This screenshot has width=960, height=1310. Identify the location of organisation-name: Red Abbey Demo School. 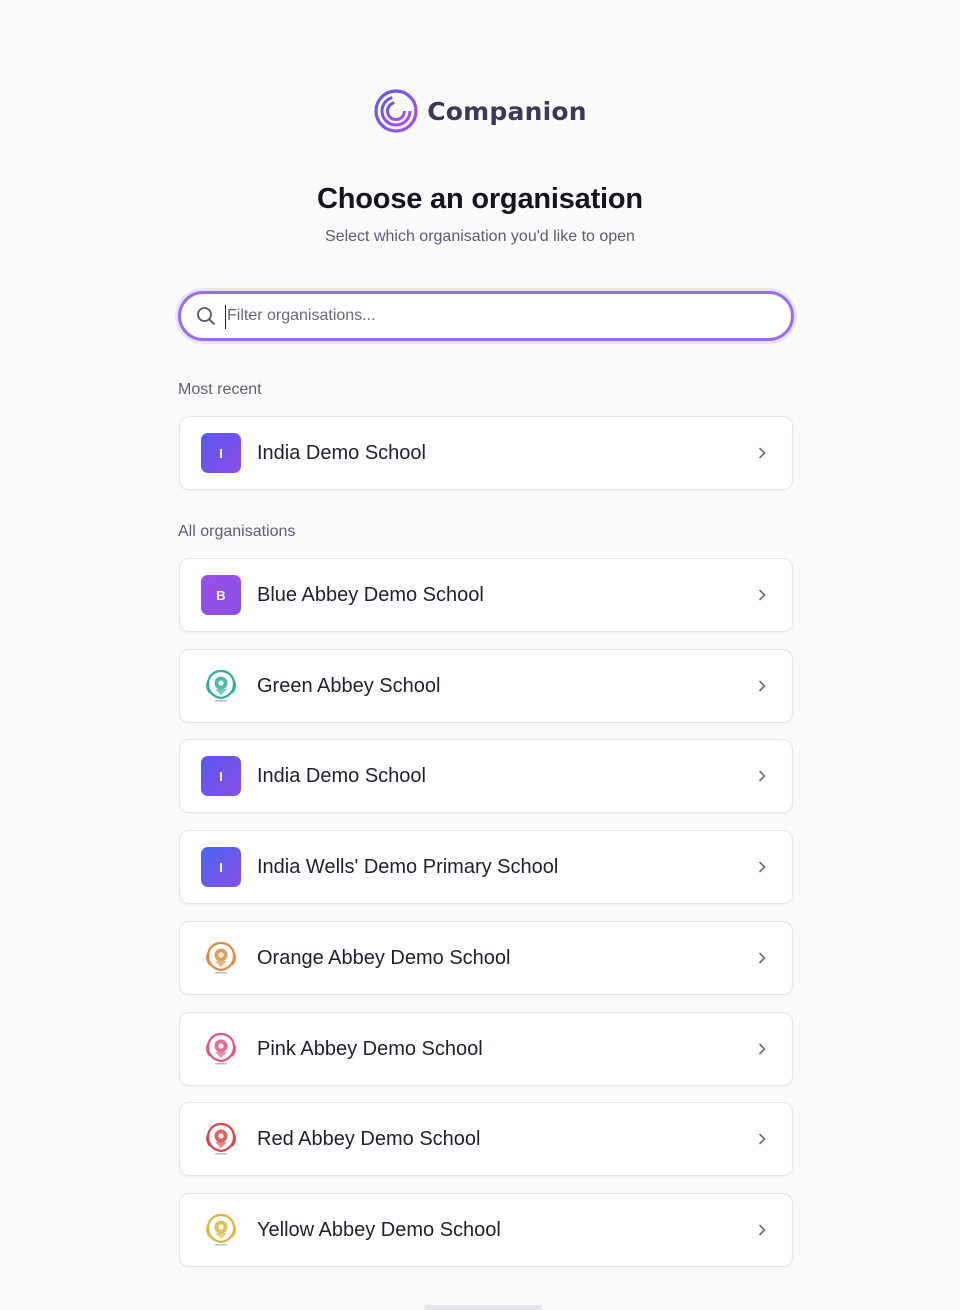
(369, 1139).